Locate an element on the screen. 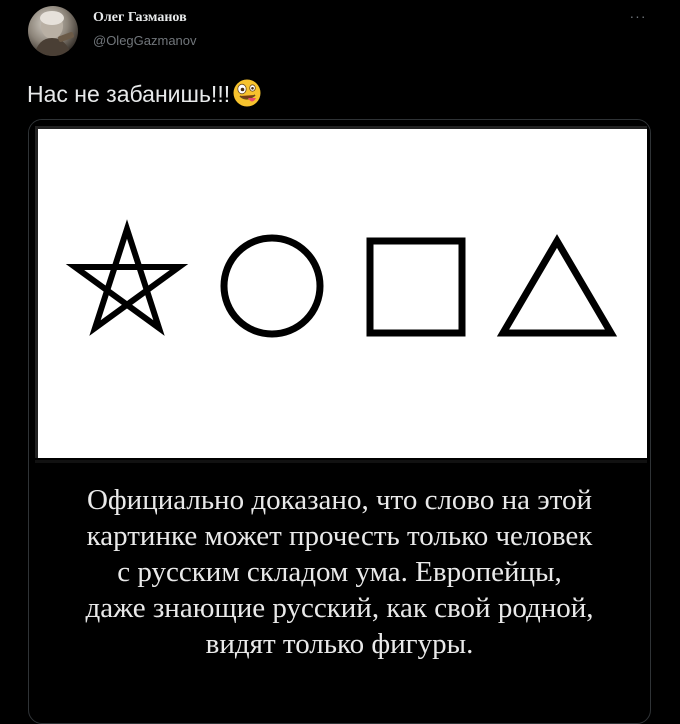 This screenshot has height=724, width=680. more-options-button: ··· is located at coordinates (638, 18).